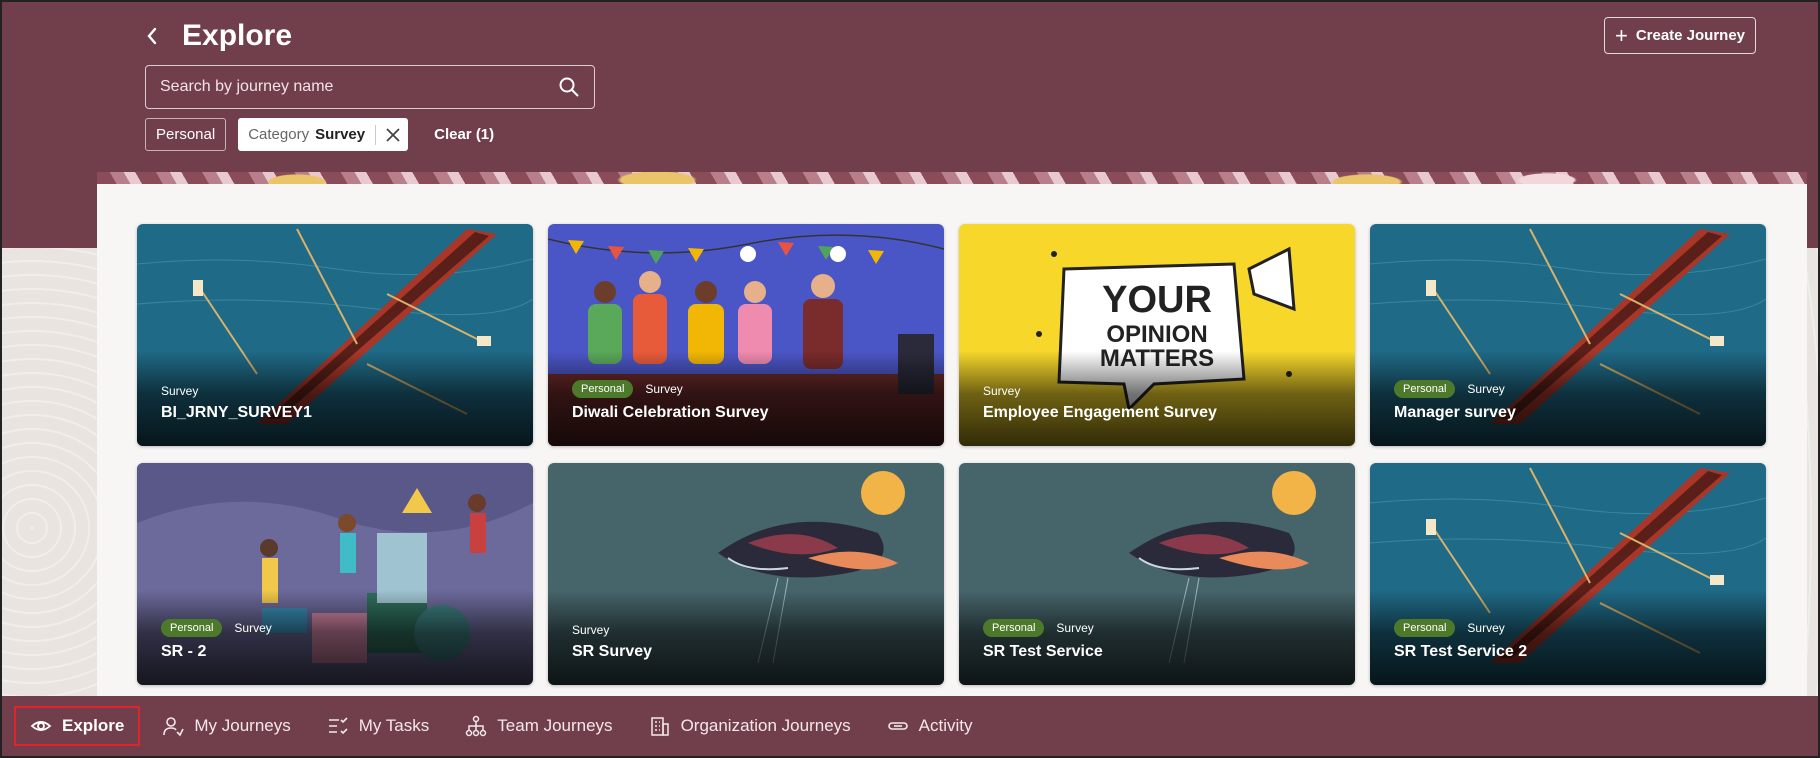 Image resolution: width=1820 pixels, height=758 pixels. What do you see at coordinates (279, 134) in the screenshot?
I see `category-filter-label: Category` at bounding box center [279, 134].